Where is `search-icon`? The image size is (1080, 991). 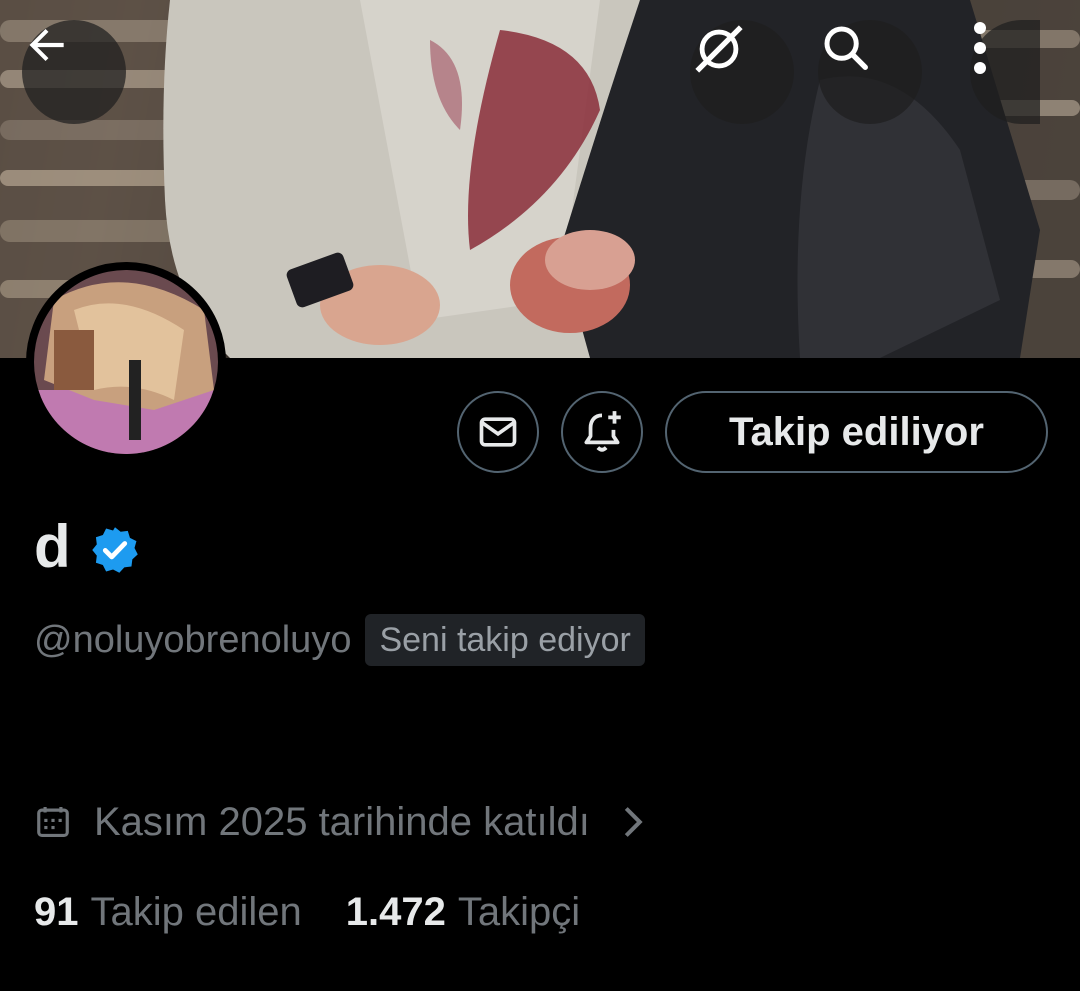
search-icon is located at coordinates (846, 48).